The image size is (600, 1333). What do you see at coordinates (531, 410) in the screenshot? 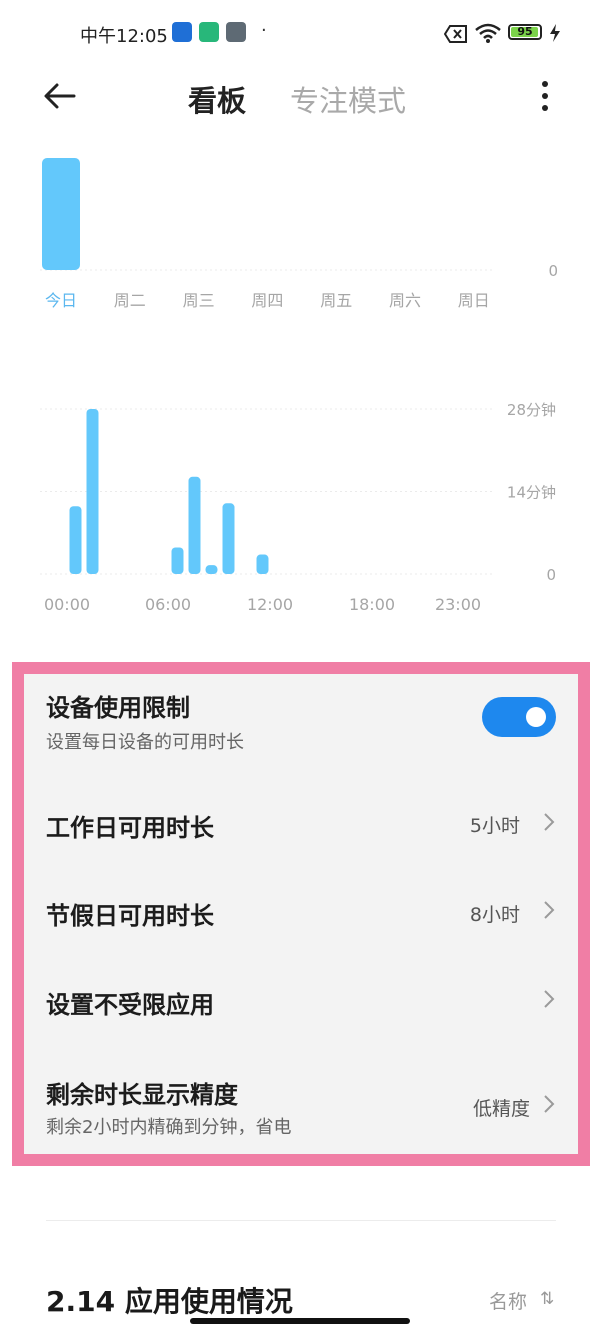
I see `y-tick-label: 28分钟` at bounding box center [531, 410].